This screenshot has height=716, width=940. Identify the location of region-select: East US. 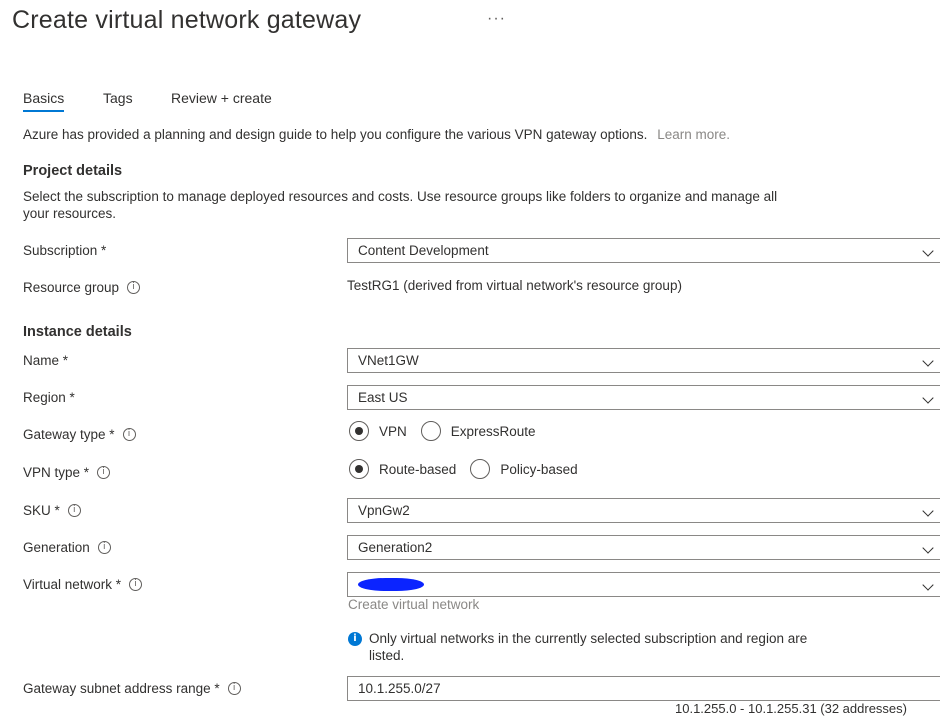
(643, 397).